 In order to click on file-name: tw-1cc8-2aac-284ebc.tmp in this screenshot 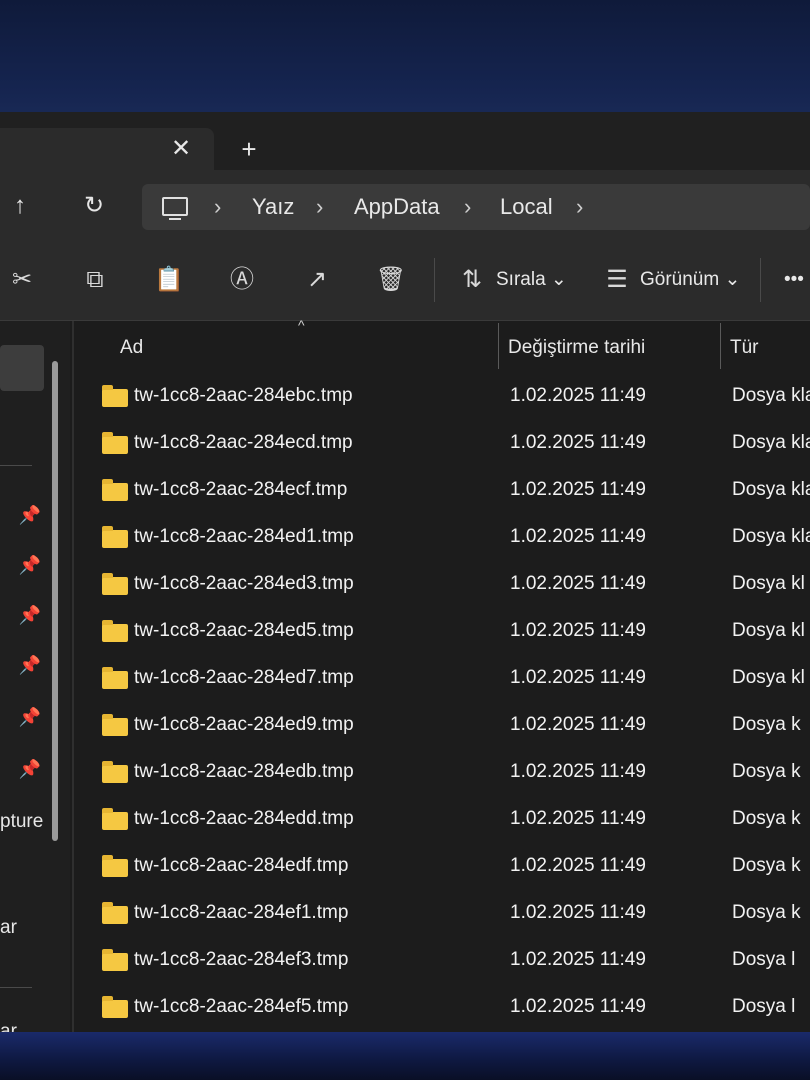, I will do `click(243, 395)`.